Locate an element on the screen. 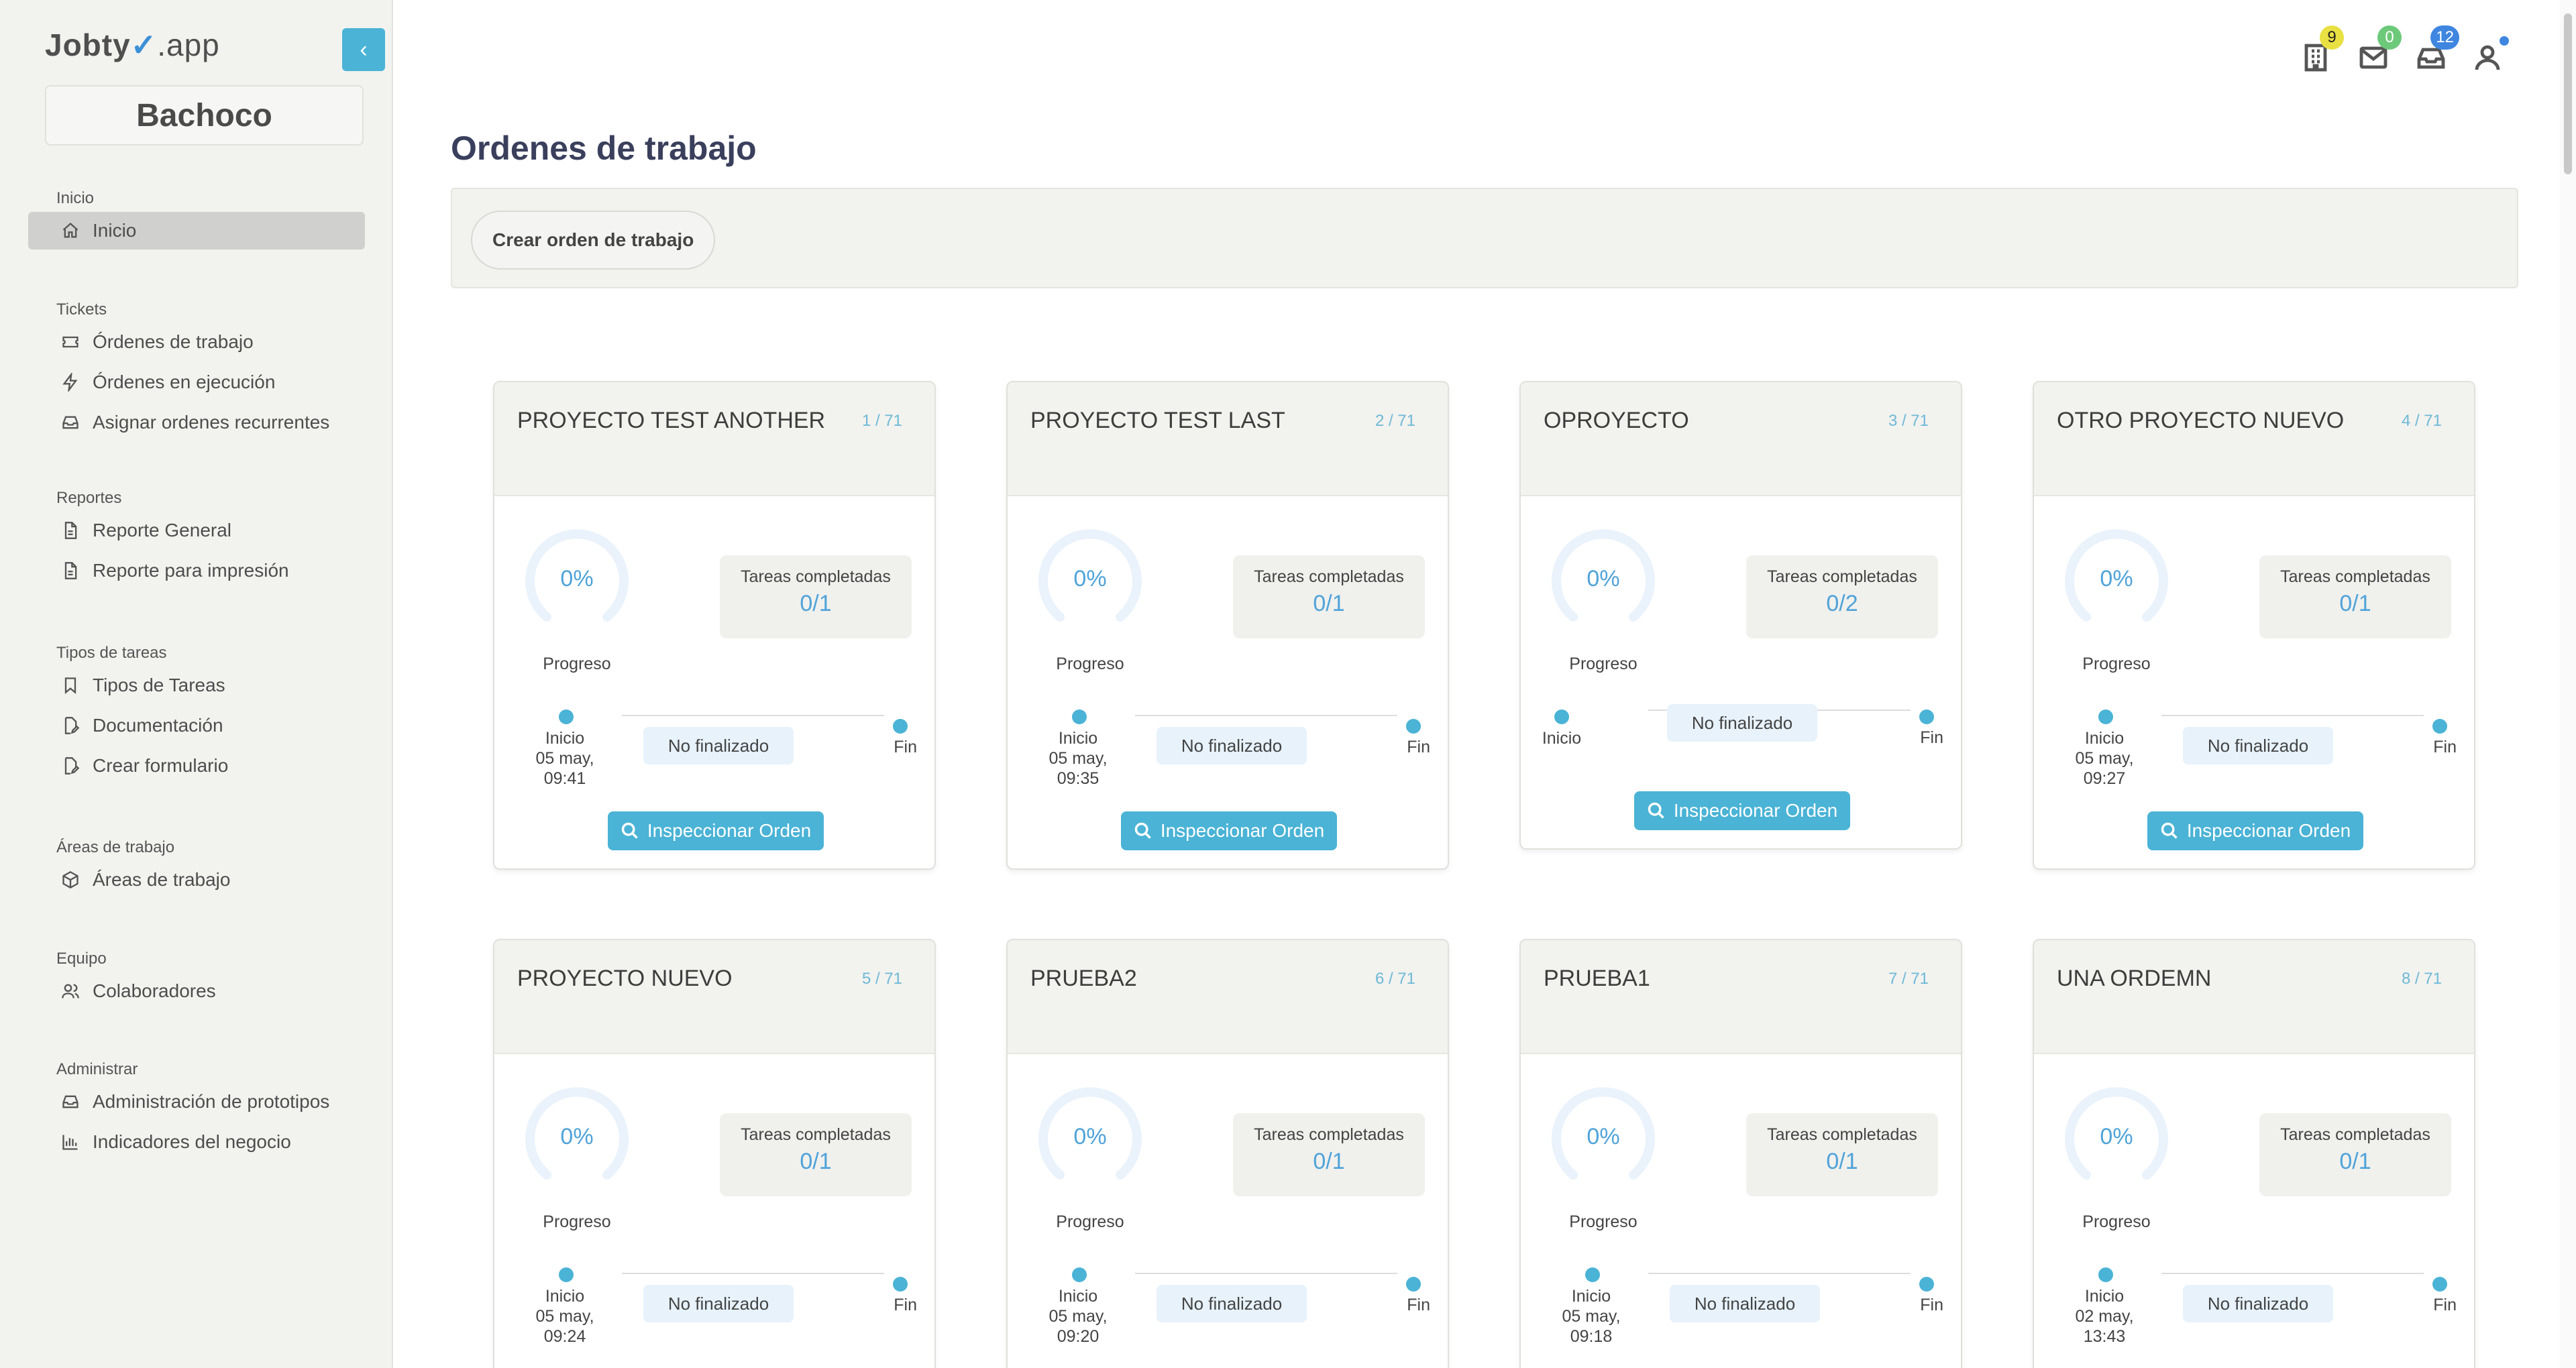 Image resolution: width=2576 pixels, height=1368 pixels. collapse-sidebar-button: ‹ is located at coordinates (363, 49).